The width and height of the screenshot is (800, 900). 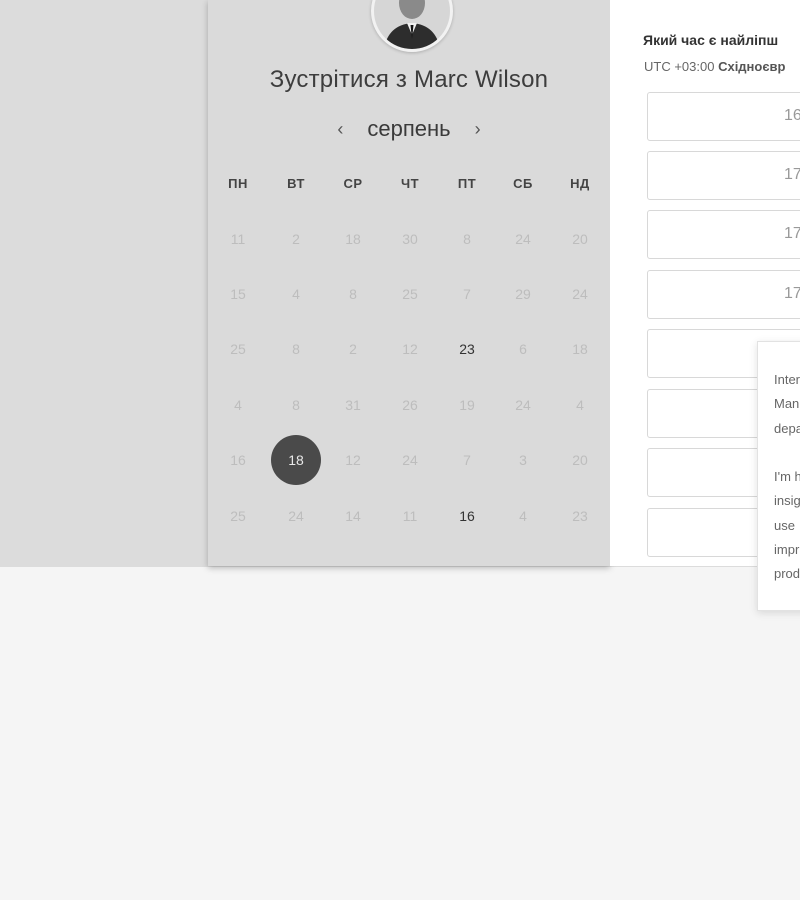 I want to click on calendar-day: 31, so click(x=353, y=405).